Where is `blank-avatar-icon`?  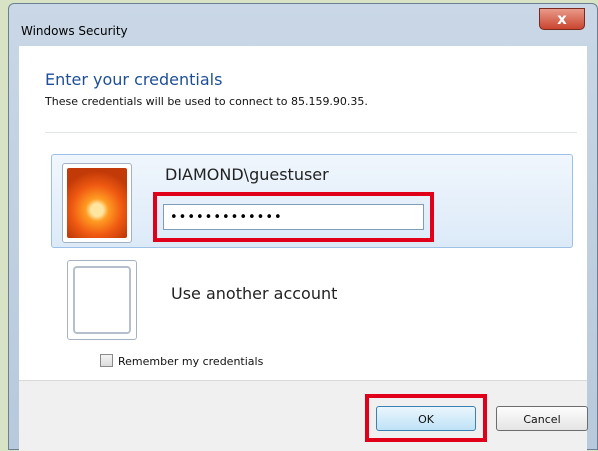 blank-avatar-icon is located at coordinates (102, 300).